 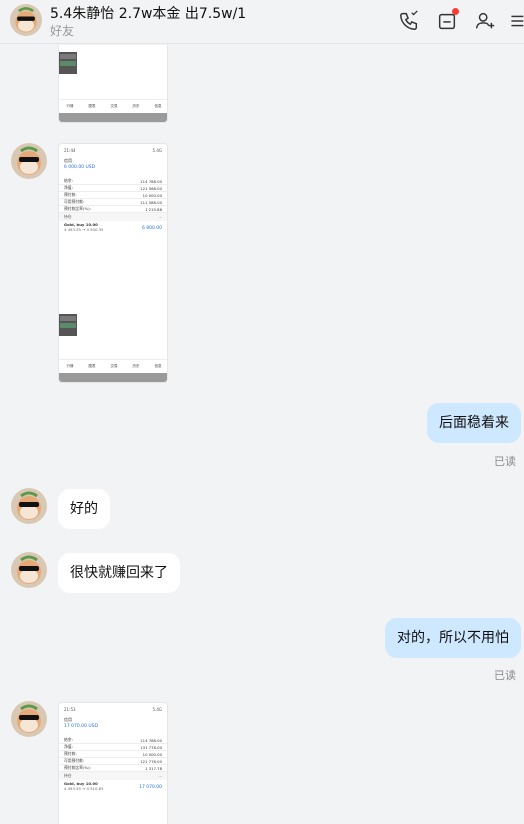 I want to click on message-bubble-incoming: 好的, so click(x=84, y=509).